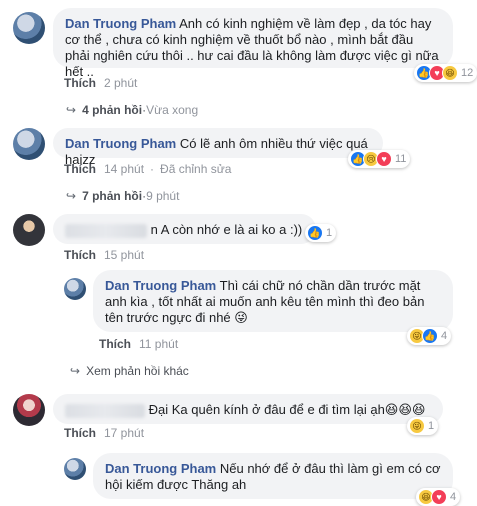 The height and width of the screenshot is (506, 477). I want to click on replies-toggle: ↪ 4 phản hồi·Vừa xong, so click(132, 110).